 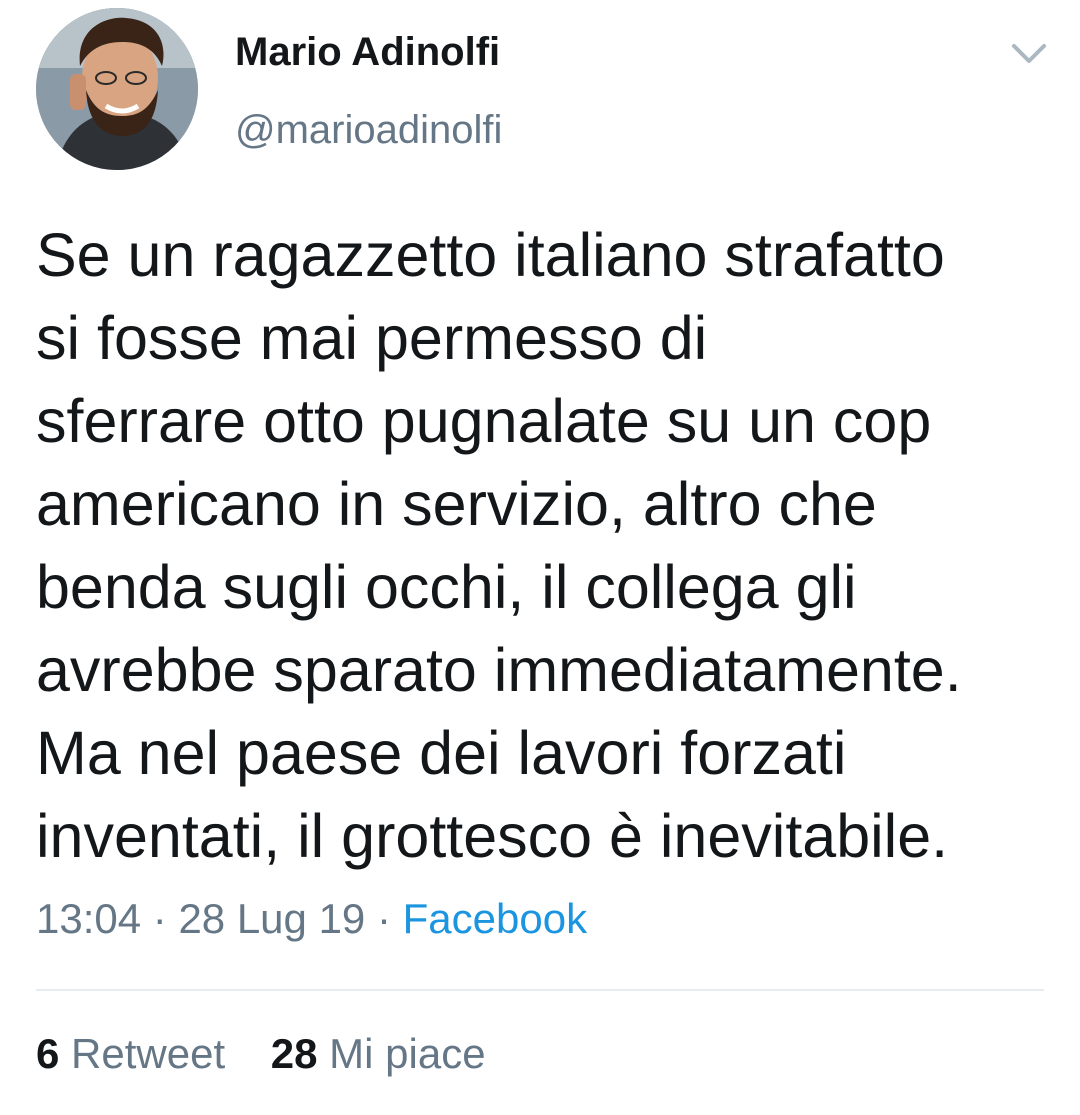 I want to click on retweets-label: Retweet, so click(x=148, y=1053).